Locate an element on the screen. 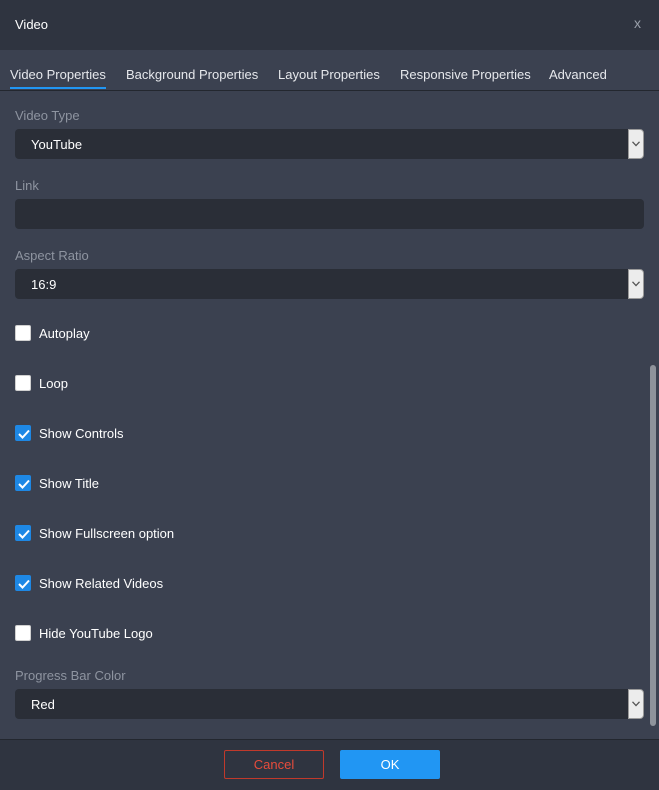 Image resolution: width=659 pixels, height=790 pixels. aspect-ratio-select: 16:9 is located at coordinates (329, 284).